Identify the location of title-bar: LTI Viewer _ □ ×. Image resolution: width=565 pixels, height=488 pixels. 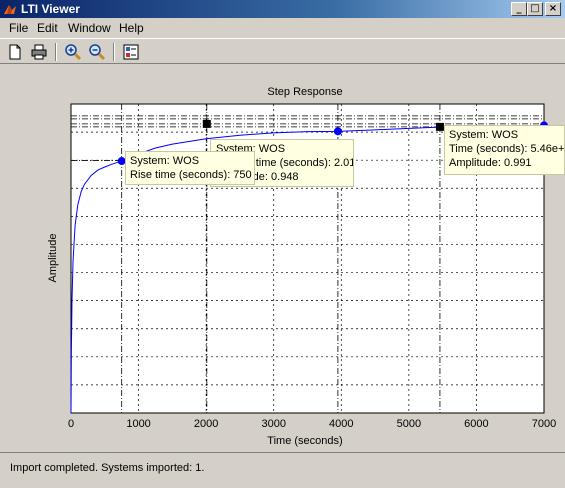
(282, 9).